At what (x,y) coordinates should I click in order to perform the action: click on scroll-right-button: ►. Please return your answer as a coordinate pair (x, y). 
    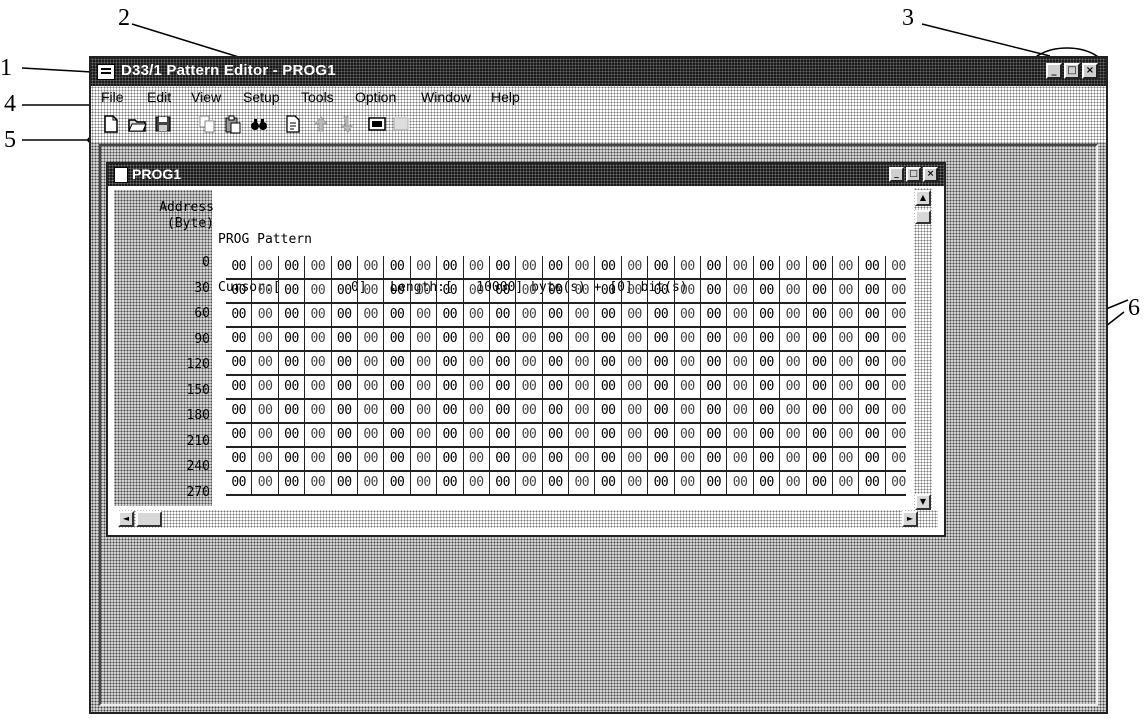
    Looking at the image, I should click on (910, 519).